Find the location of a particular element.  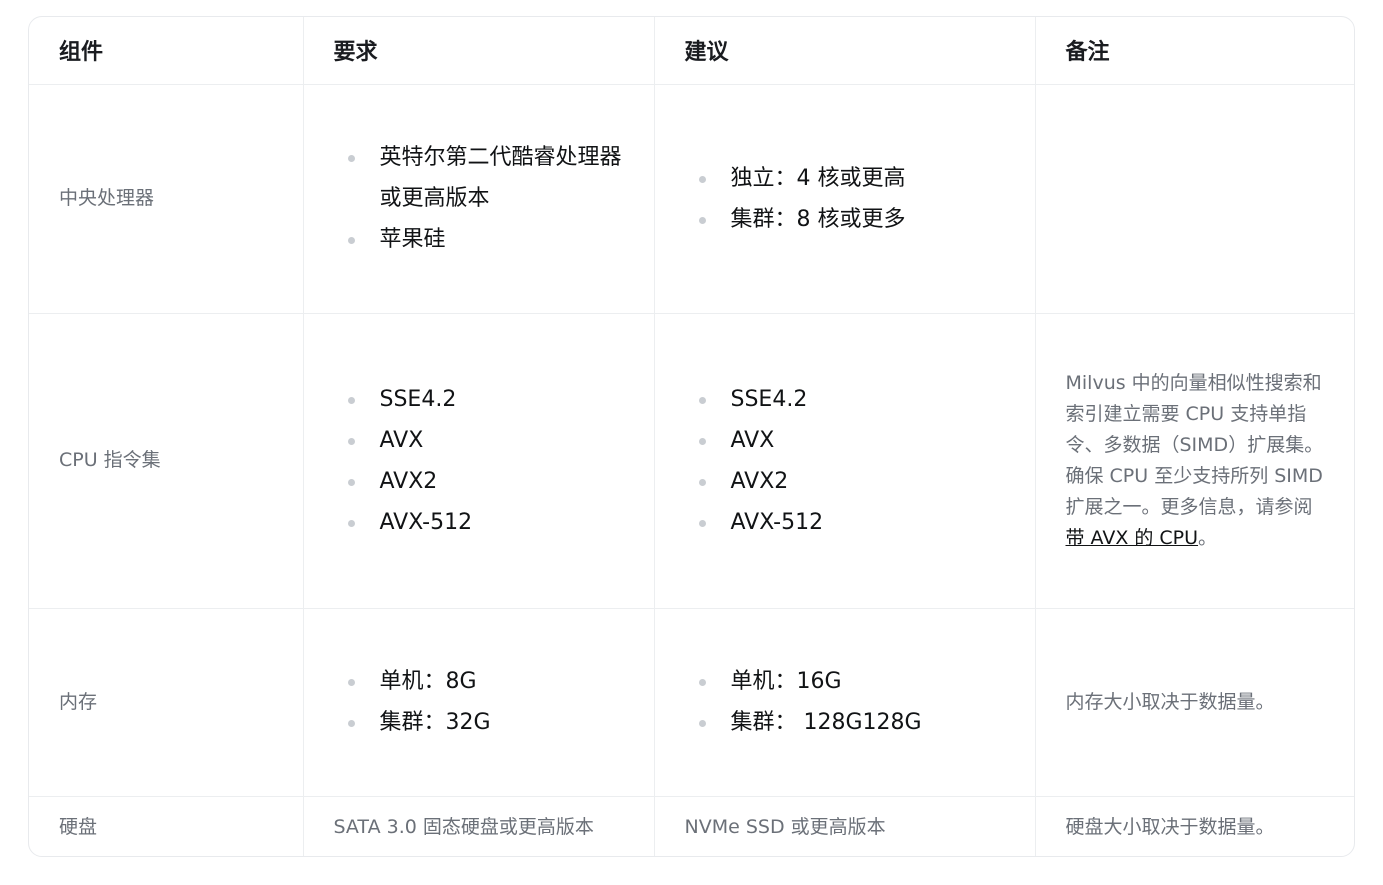

recommendation-list: SSE4.2 AVX AVX2 AVX-512 is located at coordinates (845, 461).